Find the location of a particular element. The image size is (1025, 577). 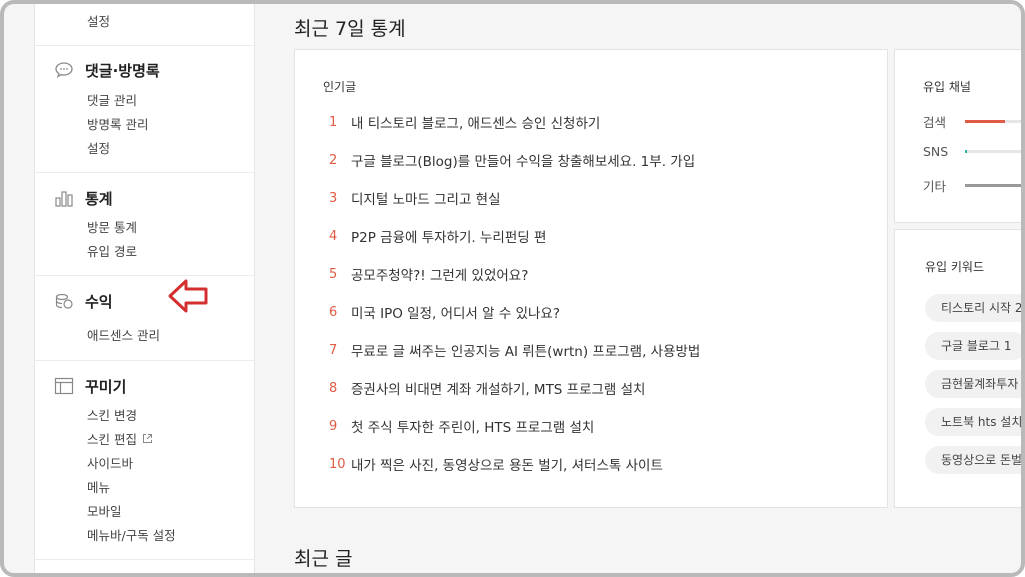

bar-chart-icon is located at coordinates (64, 198).